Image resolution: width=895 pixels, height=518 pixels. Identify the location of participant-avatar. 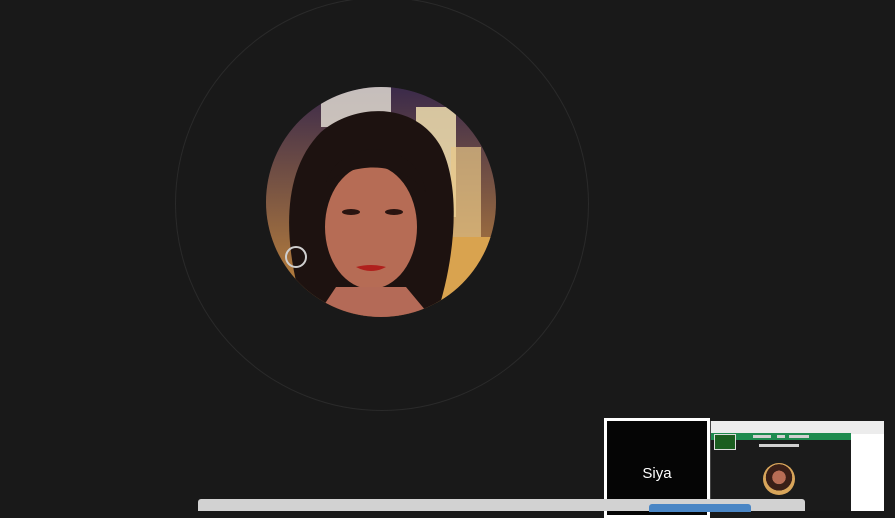
(381, 202).